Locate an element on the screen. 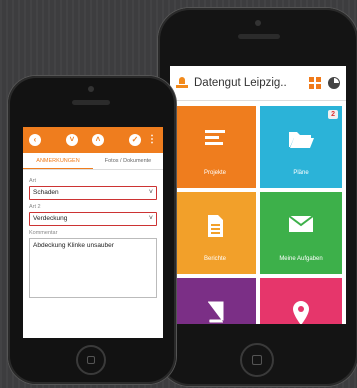 Image resolution: width=357 pixels, height=388 pixels. location-pin-icon is located at coordinates (301, 312).